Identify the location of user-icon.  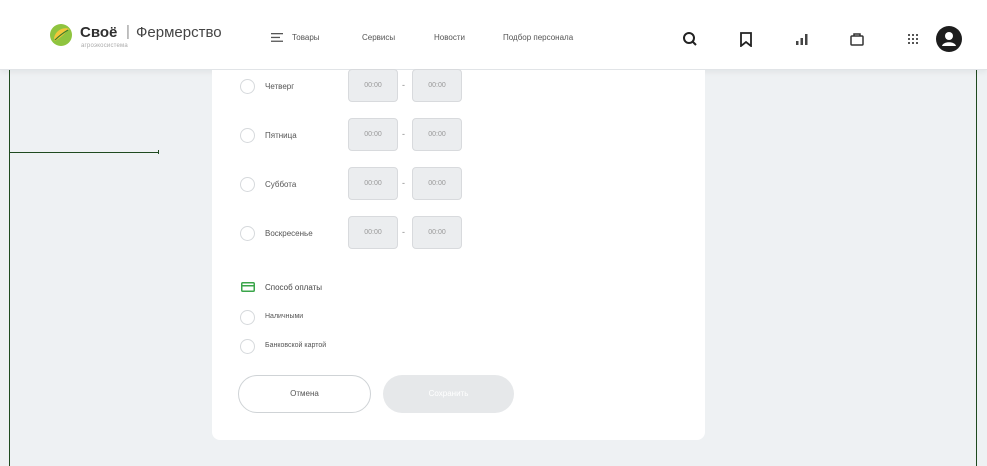
(949, 39).